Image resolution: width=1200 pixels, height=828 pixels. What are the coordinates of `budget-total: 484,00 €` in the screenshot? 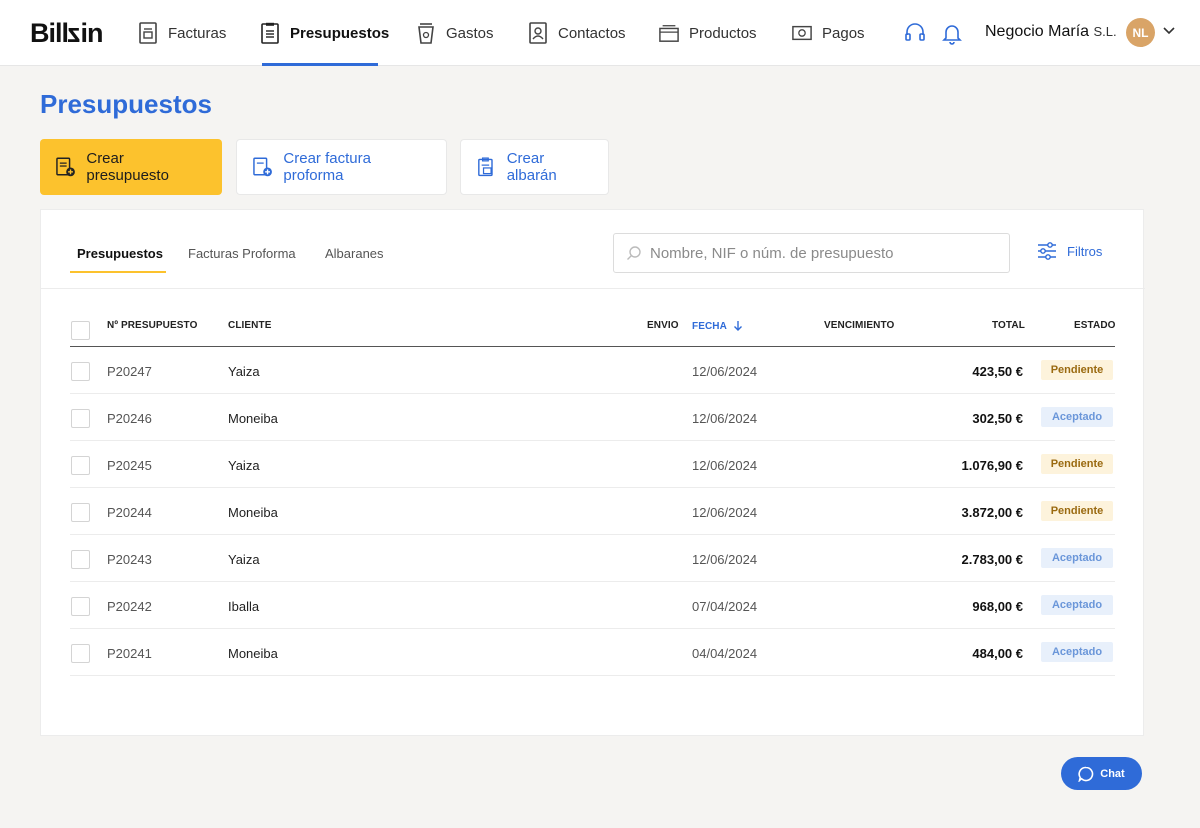 It's located at (997, 653).